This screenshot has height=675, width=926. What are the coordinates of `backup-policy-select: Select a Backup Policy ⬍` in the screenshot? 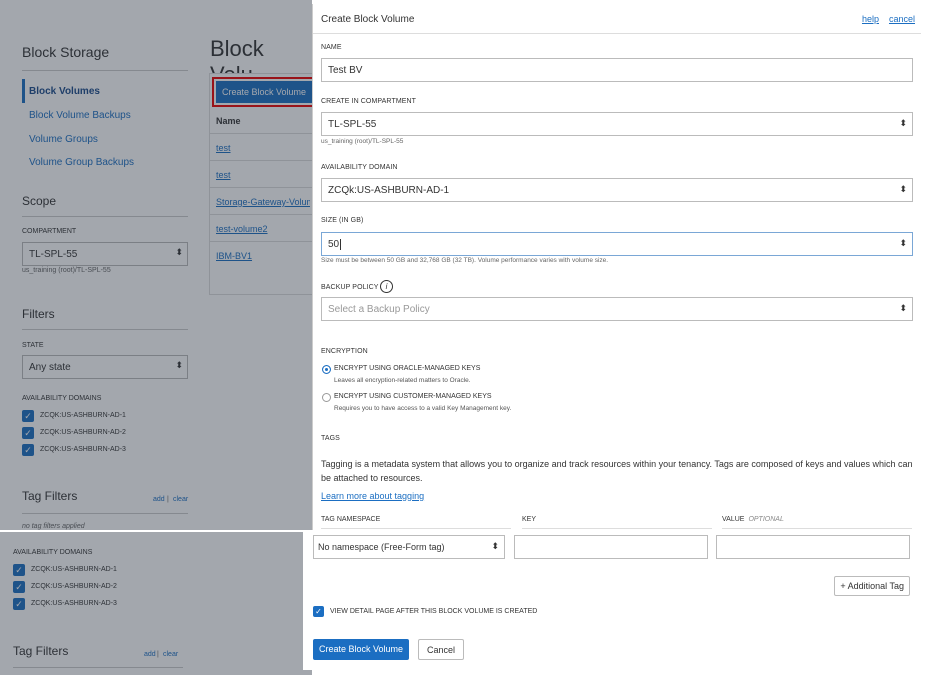 It's located at (617, 309).